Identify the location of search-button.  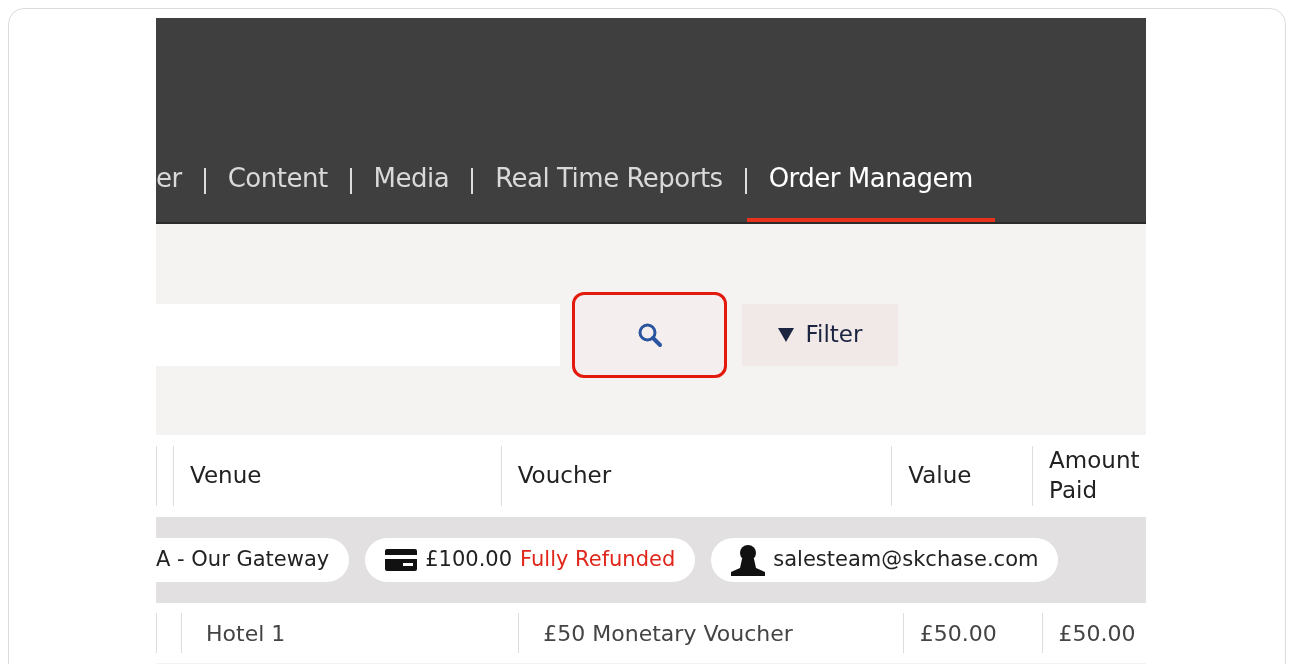
(649, 334).